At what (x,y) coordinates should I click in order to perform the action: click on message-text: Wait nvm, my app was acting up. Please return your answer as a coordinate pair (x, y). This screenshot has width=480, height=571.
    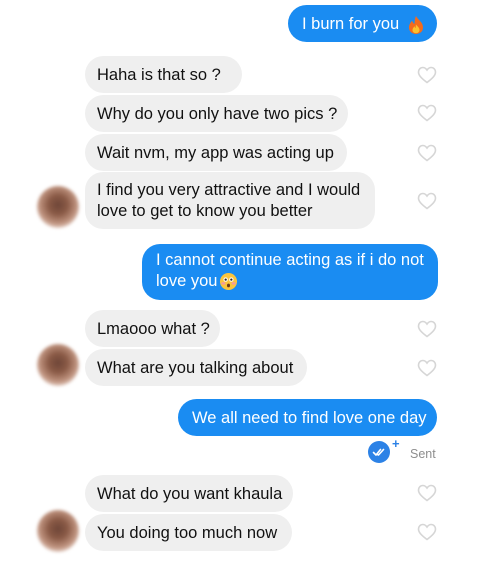
    Looking at the image, I should click on (215, 153).